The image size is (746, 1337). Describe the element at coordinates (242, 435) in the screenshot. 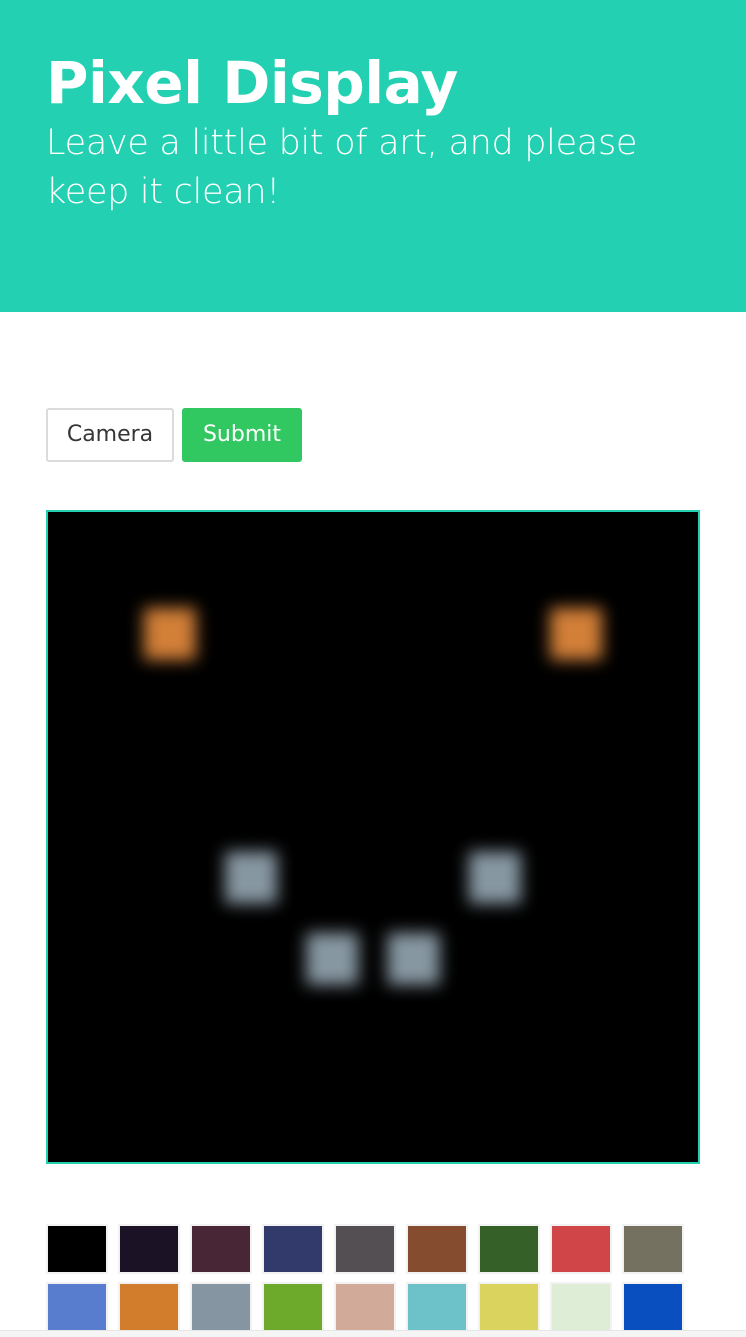

I see `submit-button: Submit` at that location.